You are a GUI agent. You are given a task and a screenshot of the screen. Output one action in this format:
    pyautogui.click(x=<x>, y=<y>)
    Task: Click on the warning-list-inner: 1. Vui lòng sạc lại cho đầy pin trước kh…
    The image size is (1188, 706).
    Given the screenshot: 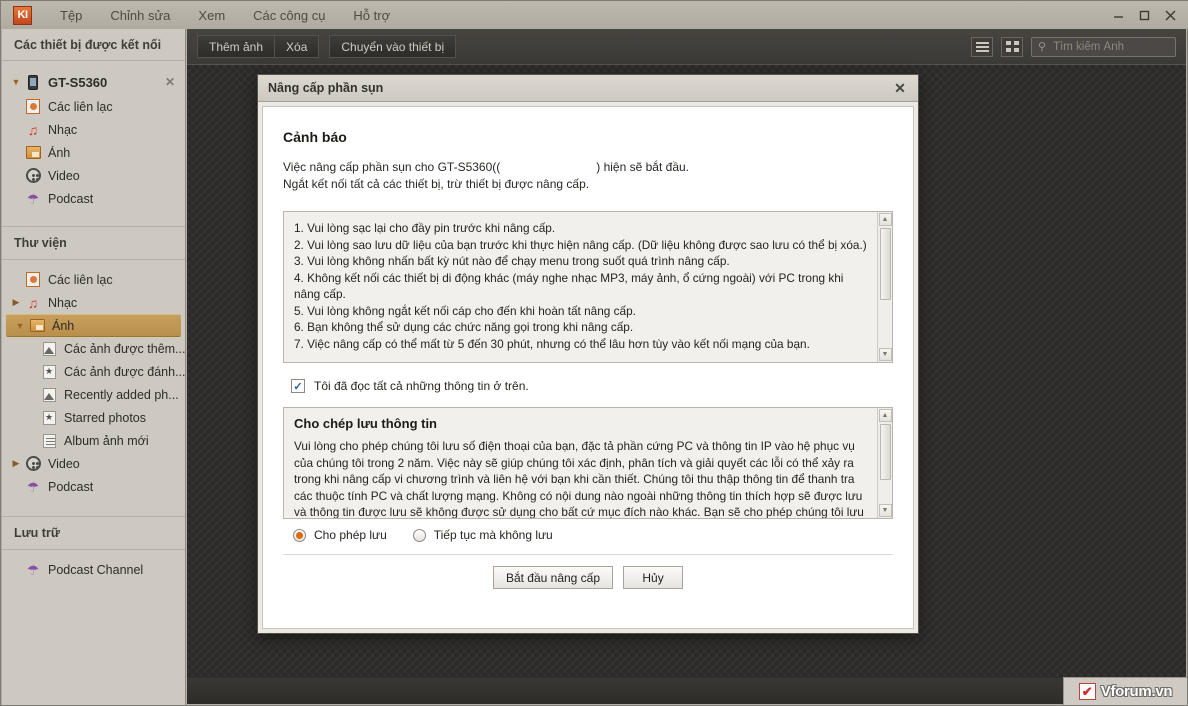 What is the action you would take?
    pyautogui.click(x=580, y=287)
    